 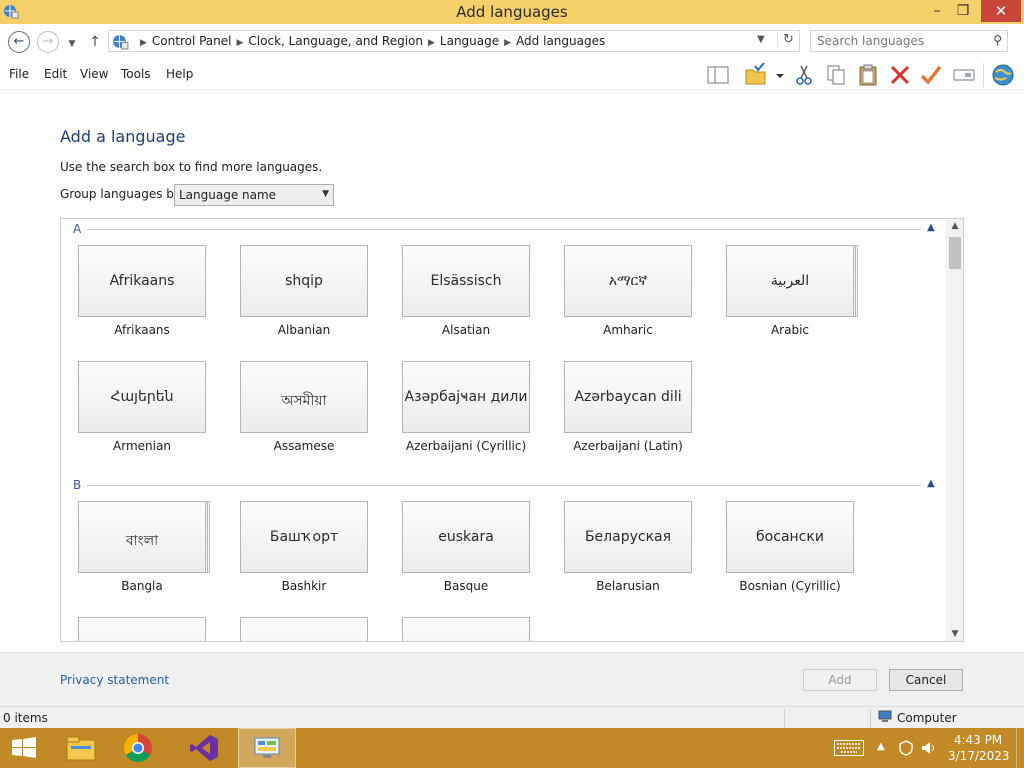 What do you see at coordinates (963, 11) in the screenshot?
I see `maximize-button: ❐` at bounding box center [963, 11].